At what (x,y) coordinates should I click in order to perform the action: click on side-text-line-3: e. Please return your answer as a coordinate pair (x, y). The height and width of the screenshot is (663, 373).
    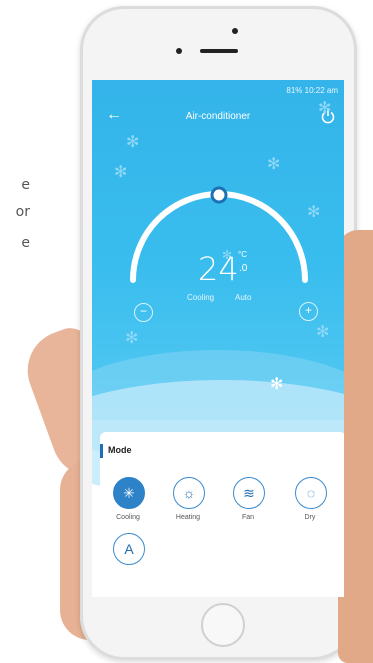
    Looking at the image, I should click on (25, 243).